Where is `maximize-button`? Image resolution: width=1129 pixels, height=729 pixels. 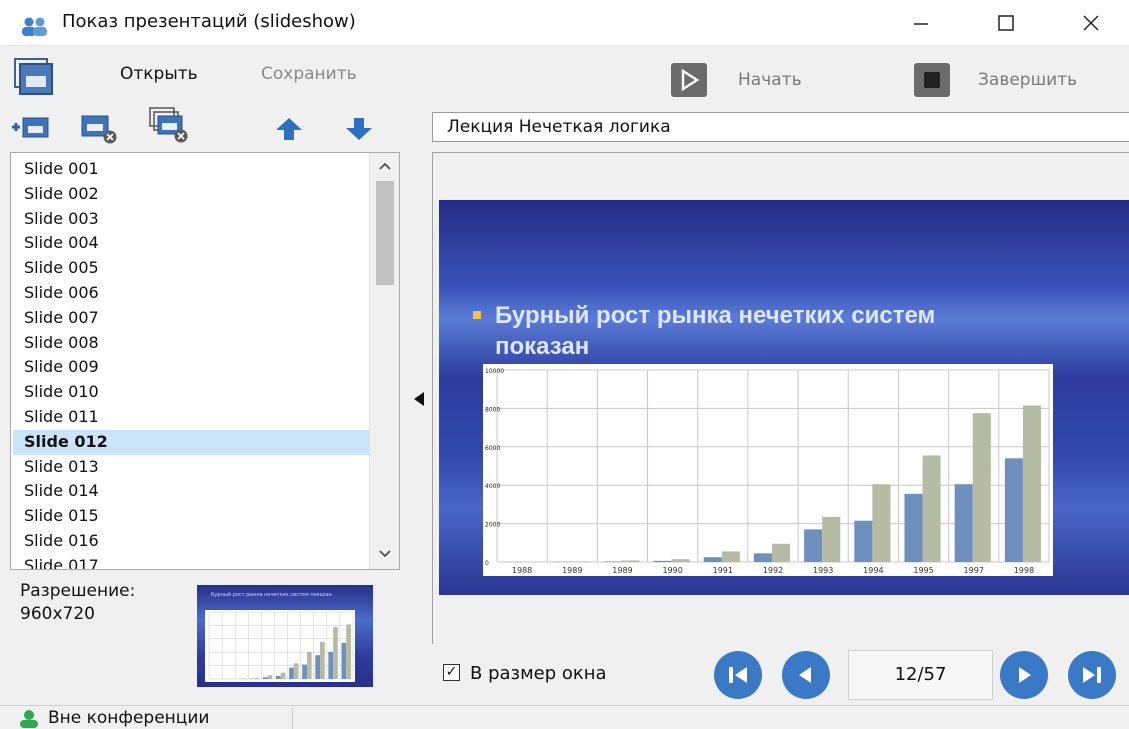
maximize-button is located at coordinates (1006, 23).